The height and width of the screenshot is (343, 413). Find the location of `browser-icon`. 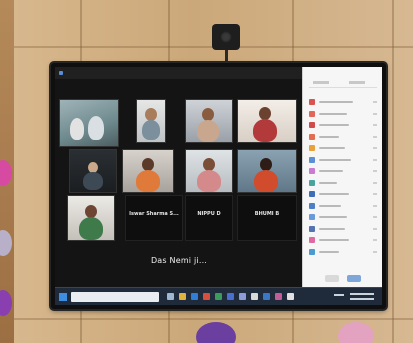

browser-icon is located at coordinates (194, 296).